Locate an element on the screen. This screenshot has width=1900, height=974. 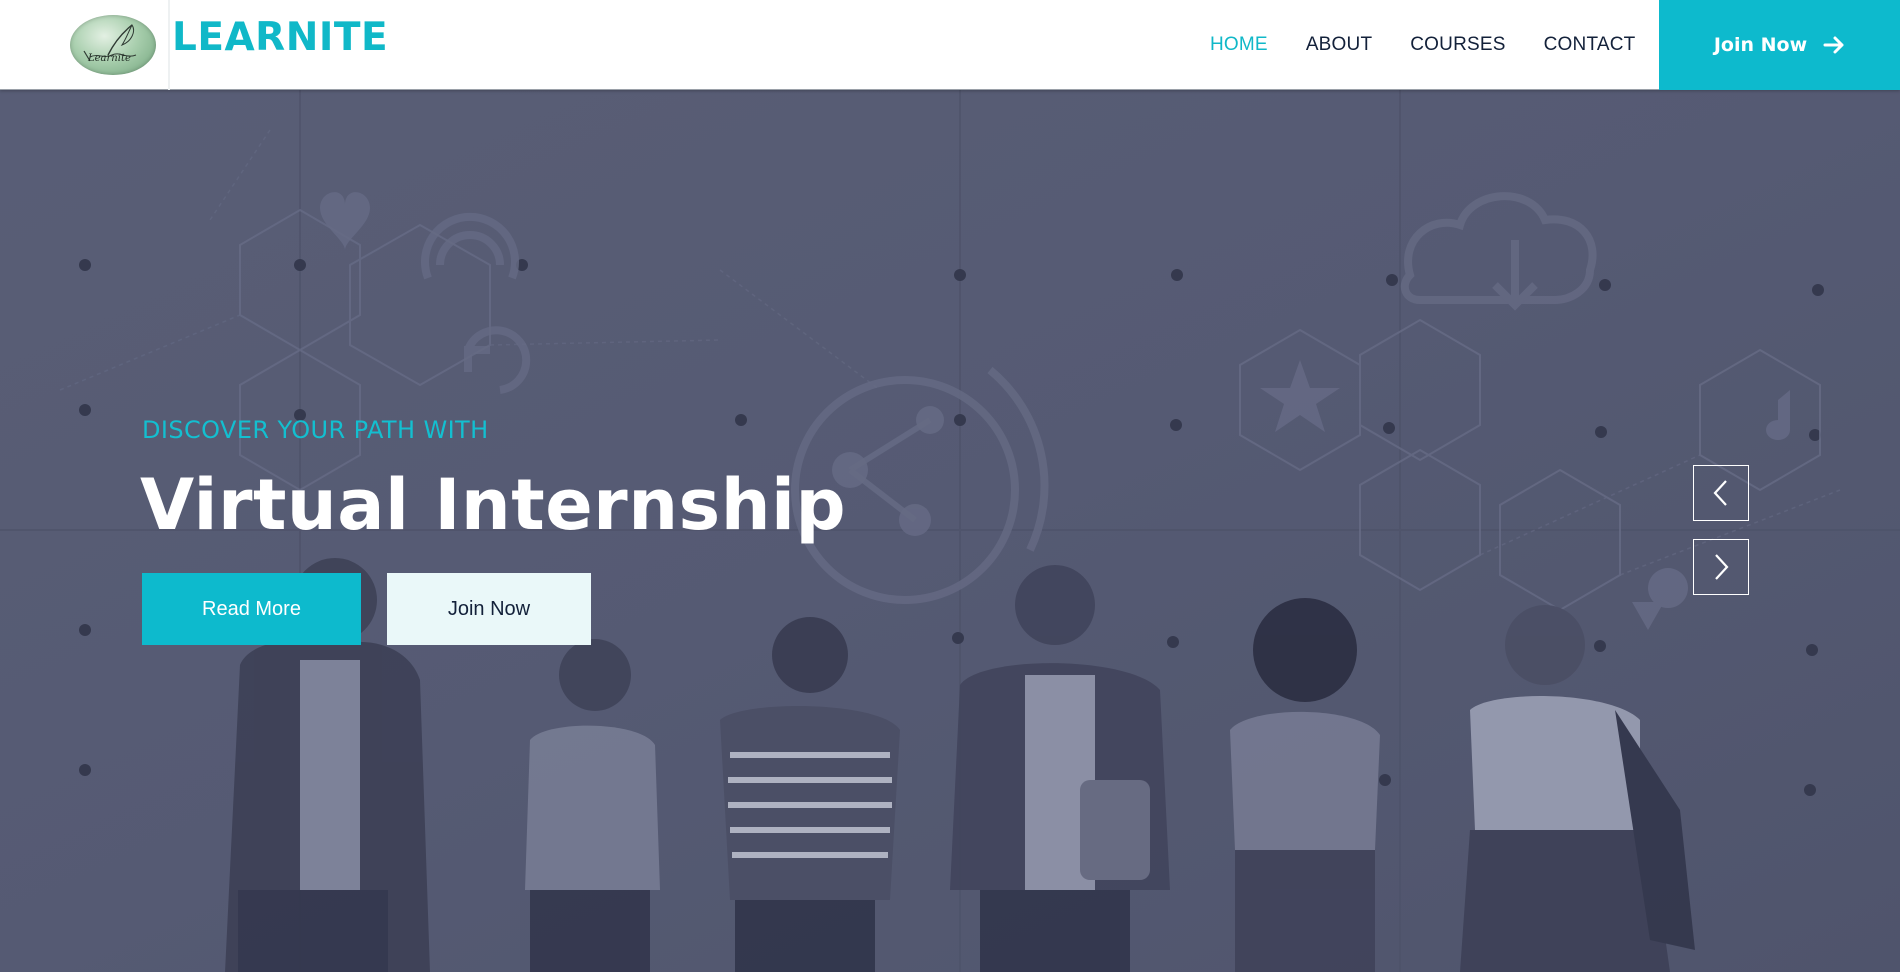
slider-prev-button is located at coordinates (1721, 493).